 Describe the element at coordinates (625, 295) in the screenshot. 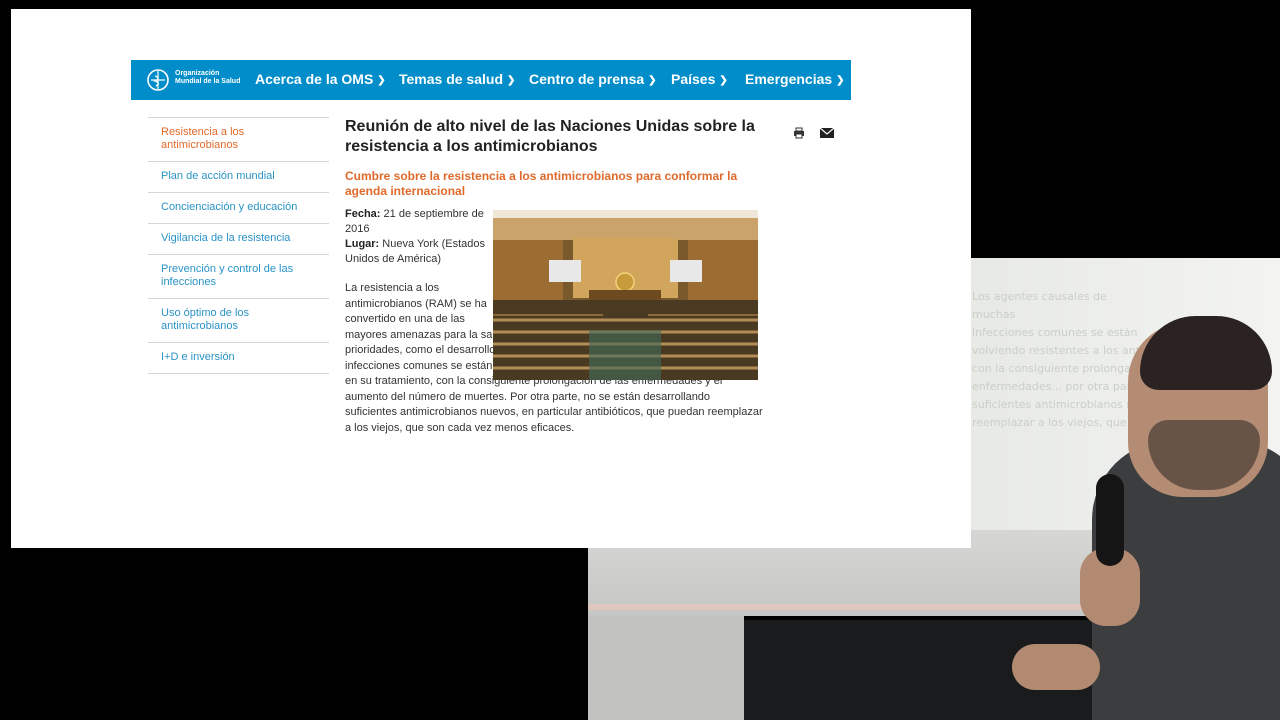

I see `un-general-assembly-photo` at that location.